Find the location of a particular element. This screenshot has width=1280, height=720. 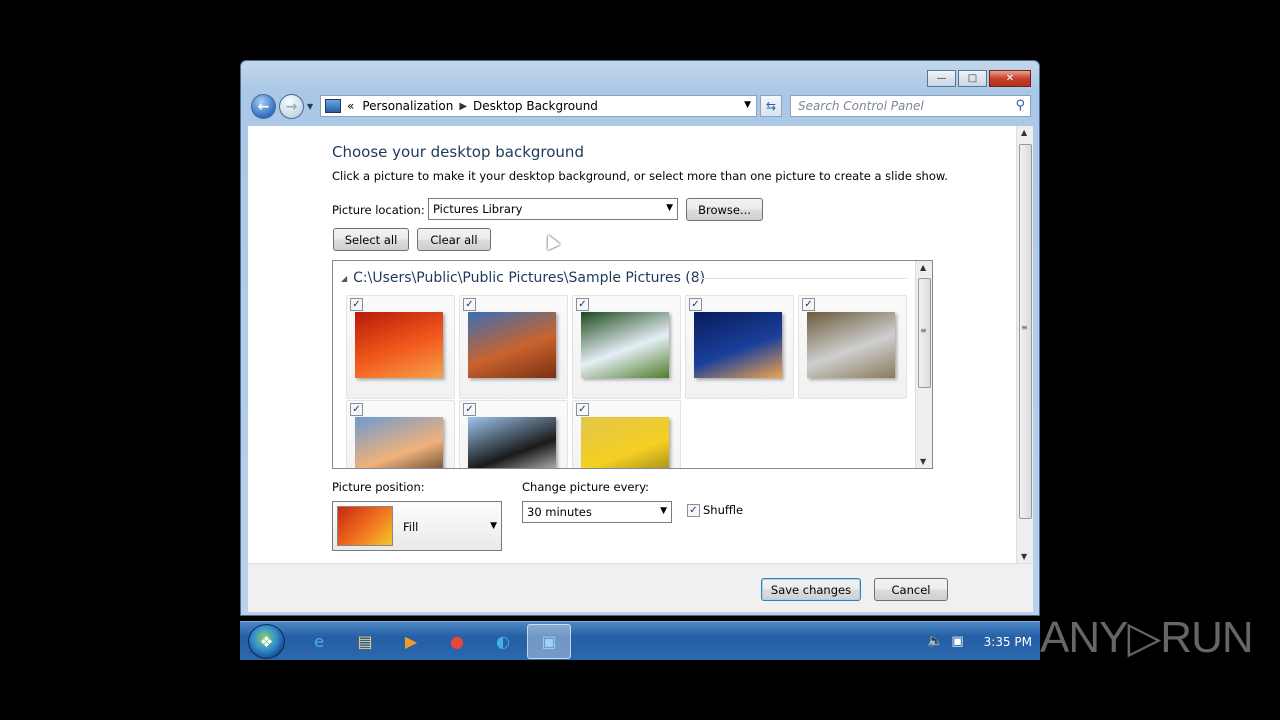

picture-position-select: Fill ▼ is located at coordinates (417, 526).